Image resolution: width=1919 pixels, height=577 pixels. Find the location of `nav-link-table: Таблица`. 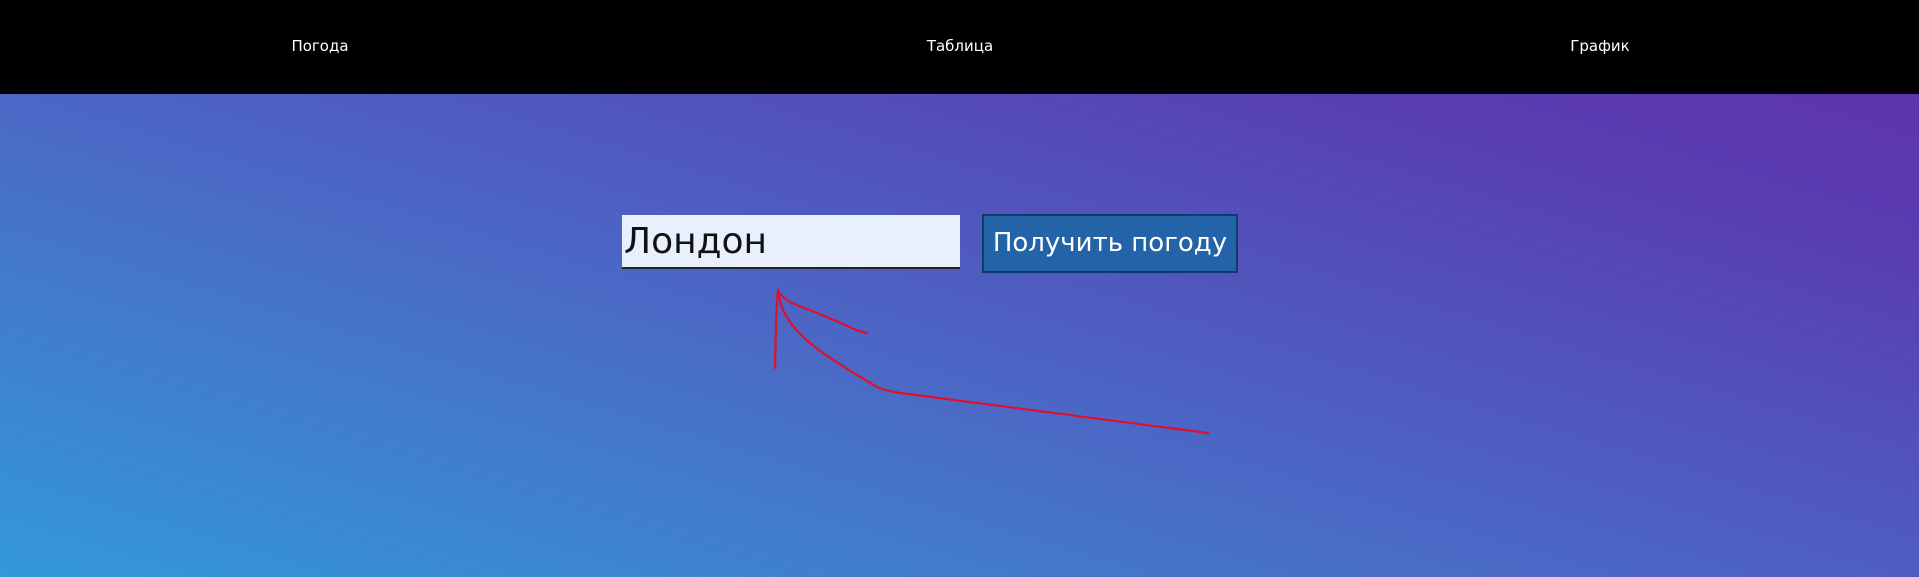

nav-link-table: Таблица is located at coordinates (960, 46).